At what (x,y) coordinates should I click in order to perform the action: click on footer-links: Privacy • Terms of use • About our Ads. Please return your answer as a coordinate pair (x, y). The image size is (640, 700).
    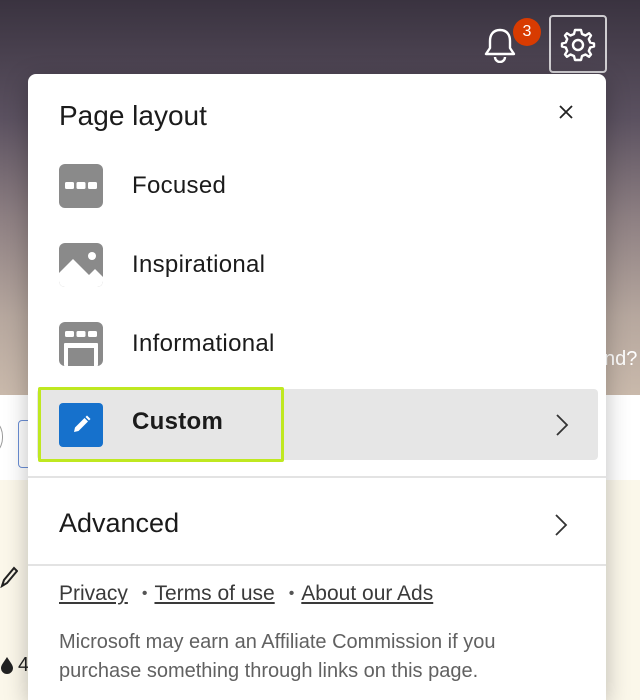
    Looking at the image, I should click on (246, 594).